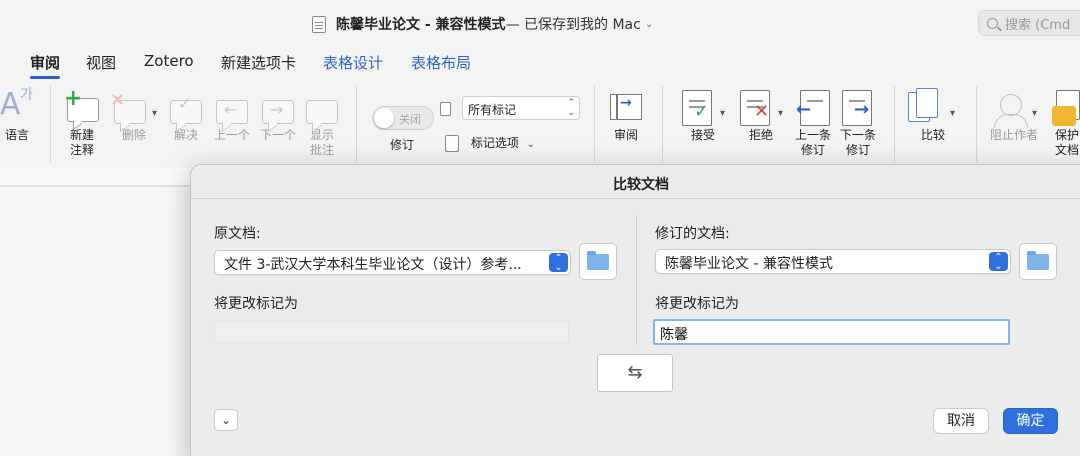 The height and width of the screenshot is (456, 1080). What do you see at coordinates (857, 135) in the screenshot?
I see `next-change-label-1: 下一条` at bounding box center [857, 135].